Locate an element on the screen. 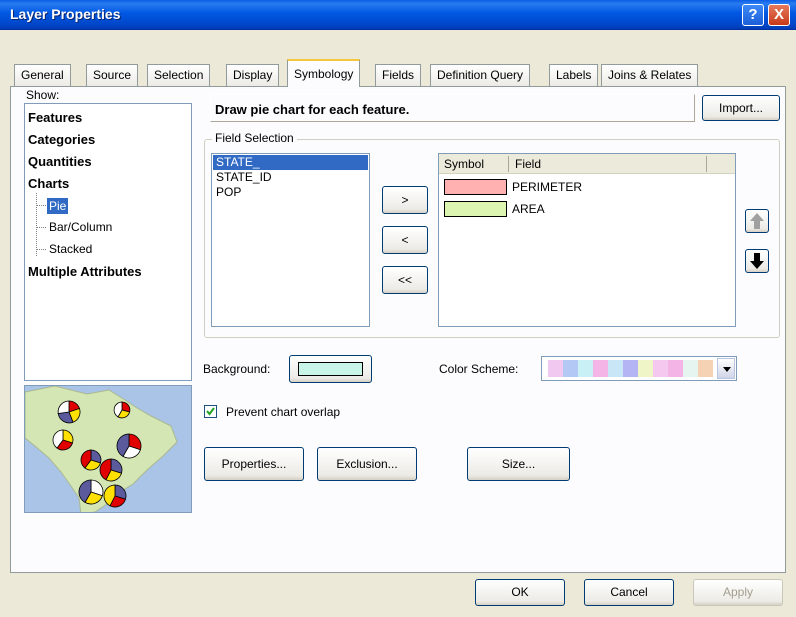 This screenshot has height=617, width=796. help-button: ? is located at coordinates (753, 15).